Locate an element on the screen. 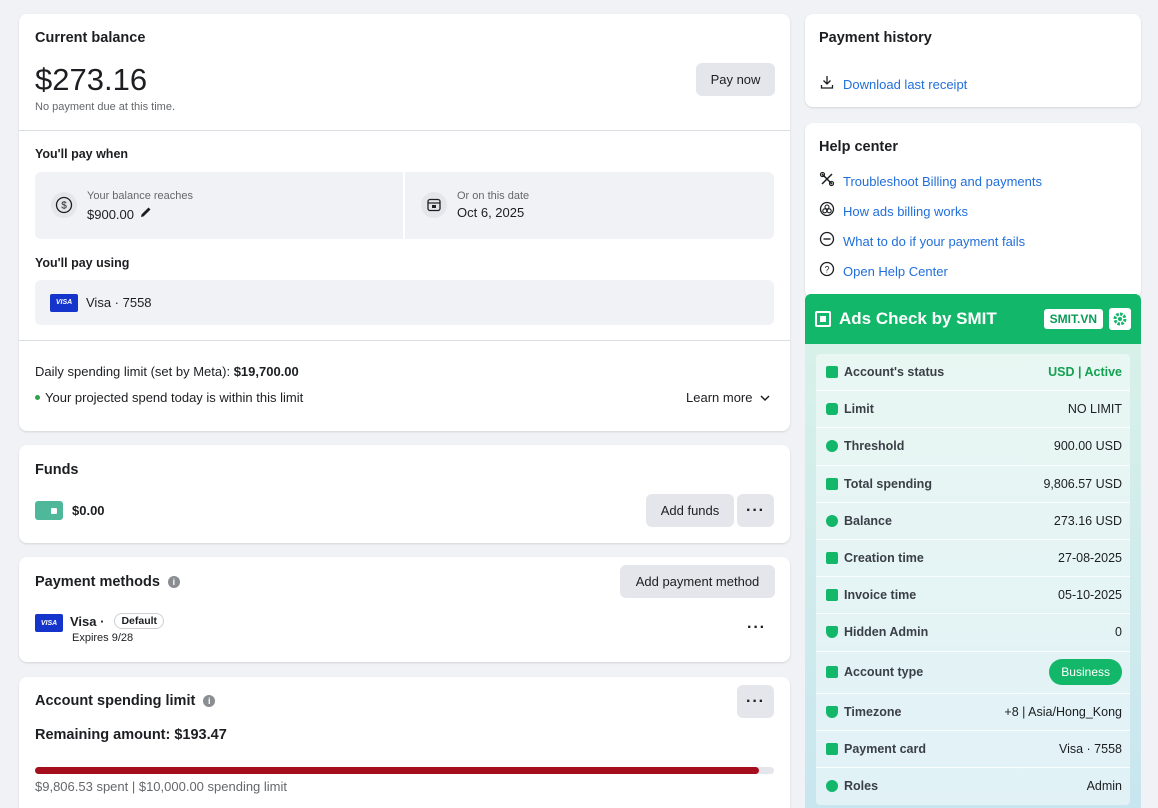 This screenshot has width=1158, height=808. smit-row-label: Total spending is located at coordinates (888, 483).